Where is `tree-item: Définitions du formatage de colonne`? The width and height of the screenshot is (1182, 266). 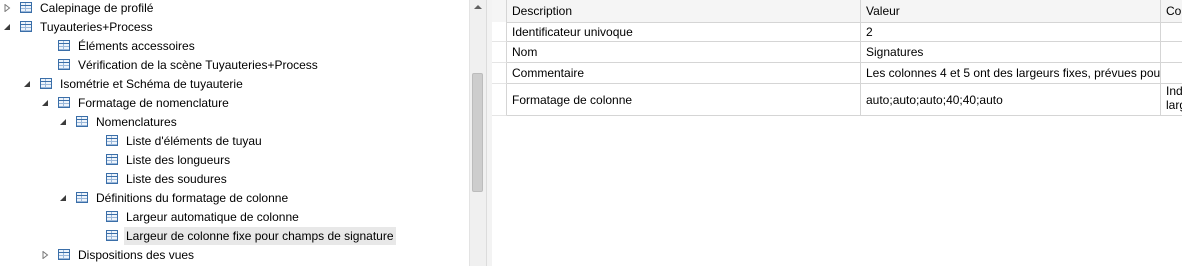 tree-item: Définitions du formatage de colonne is located at coordinates (174, 197).